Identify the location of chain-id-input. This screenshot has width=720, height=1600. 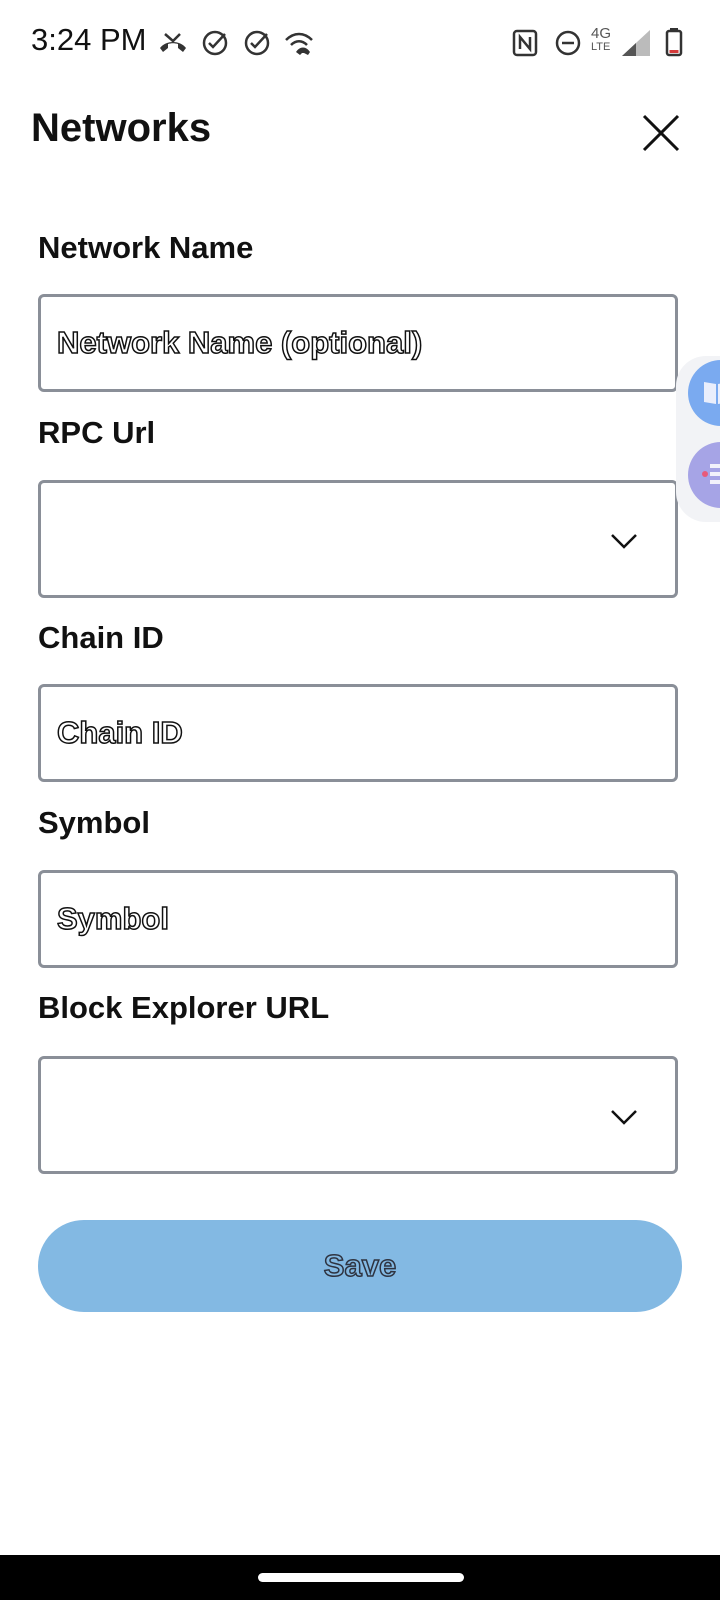
(357, 733).